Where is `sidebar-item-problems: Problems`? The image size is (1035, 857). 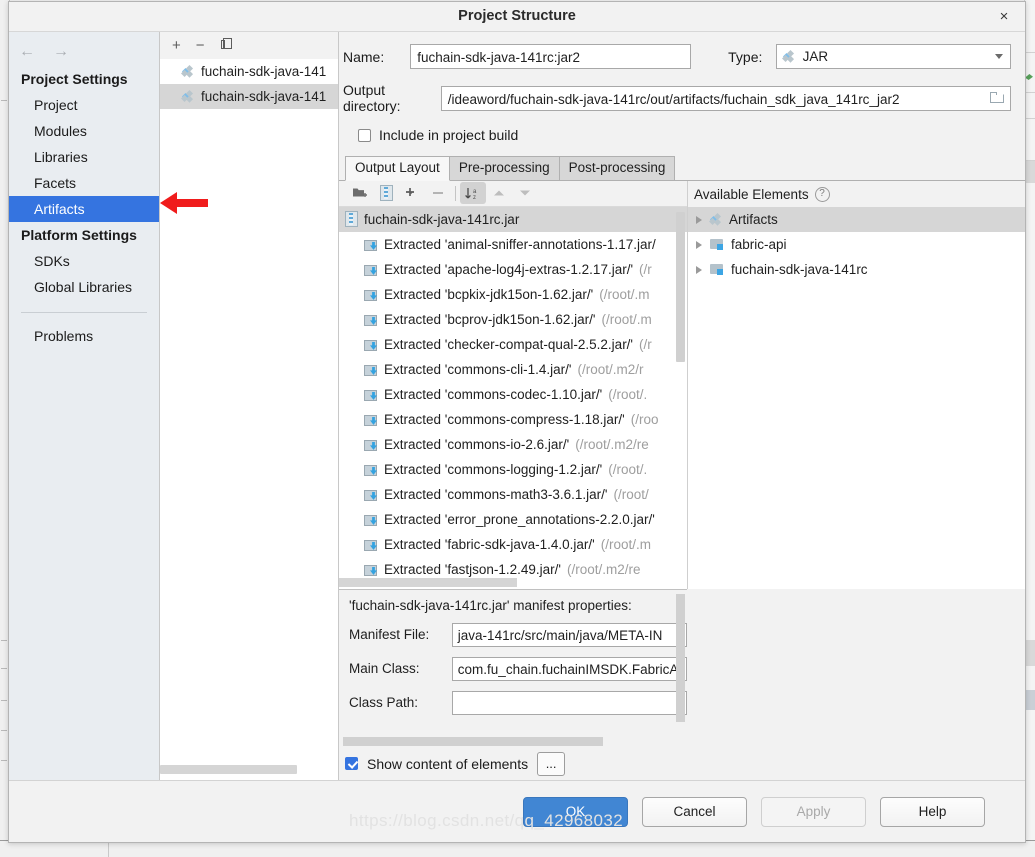 sidebar-item-problems: Problems is located at coordinates (84, 336).